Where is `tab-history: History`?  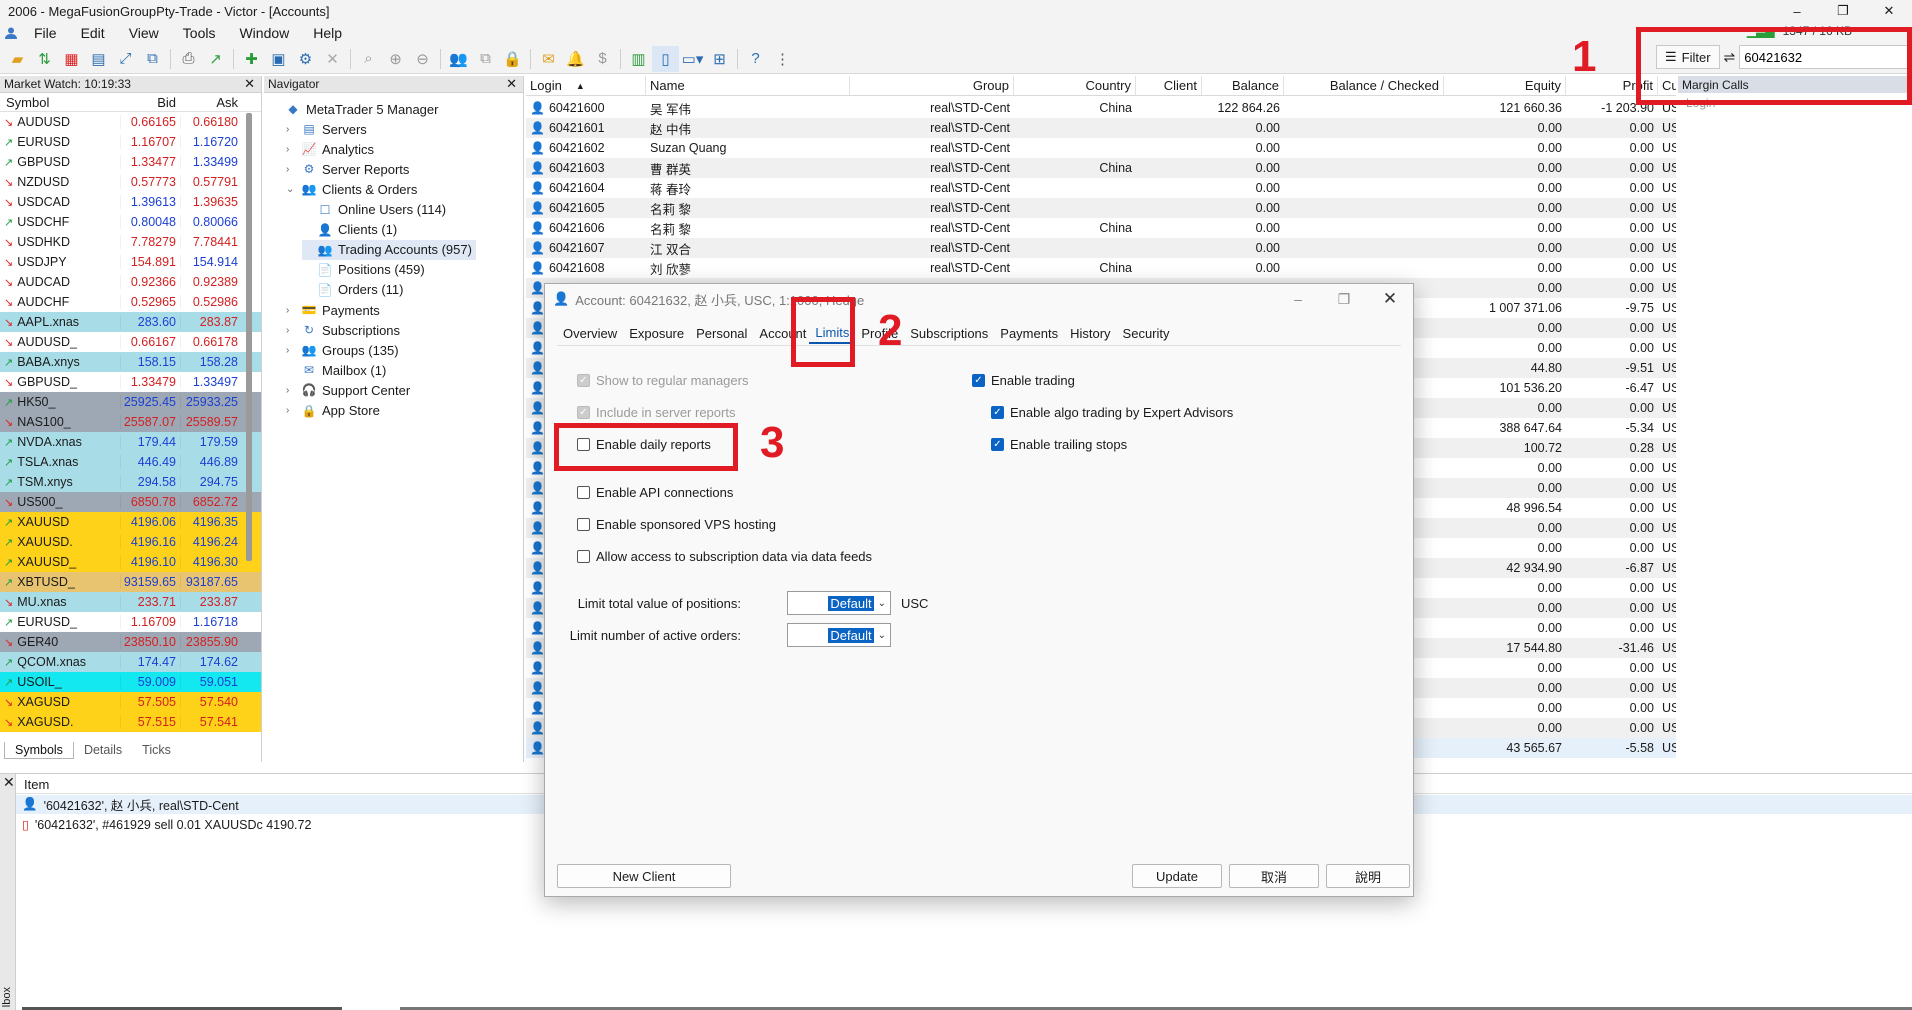
tab-history: History is located at coordinates (1090, 333).